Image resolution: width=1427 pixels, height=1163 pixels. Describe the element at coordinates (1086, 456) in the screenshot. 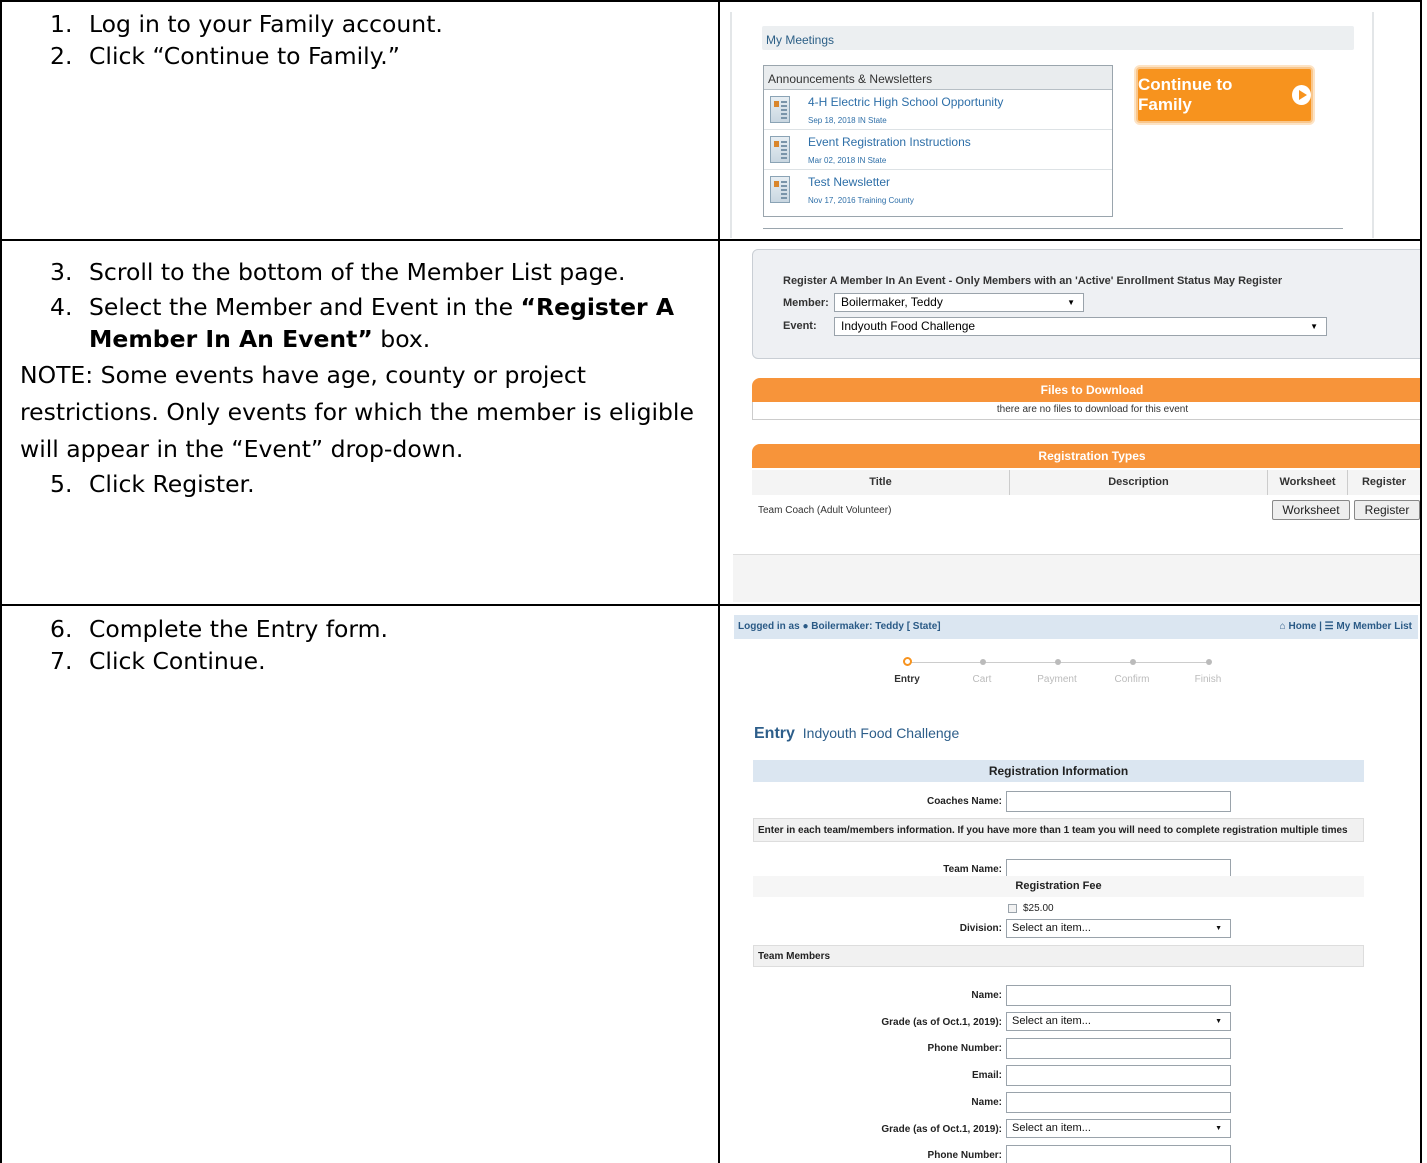

I see `registration-types-header: Registration Types` at that location.